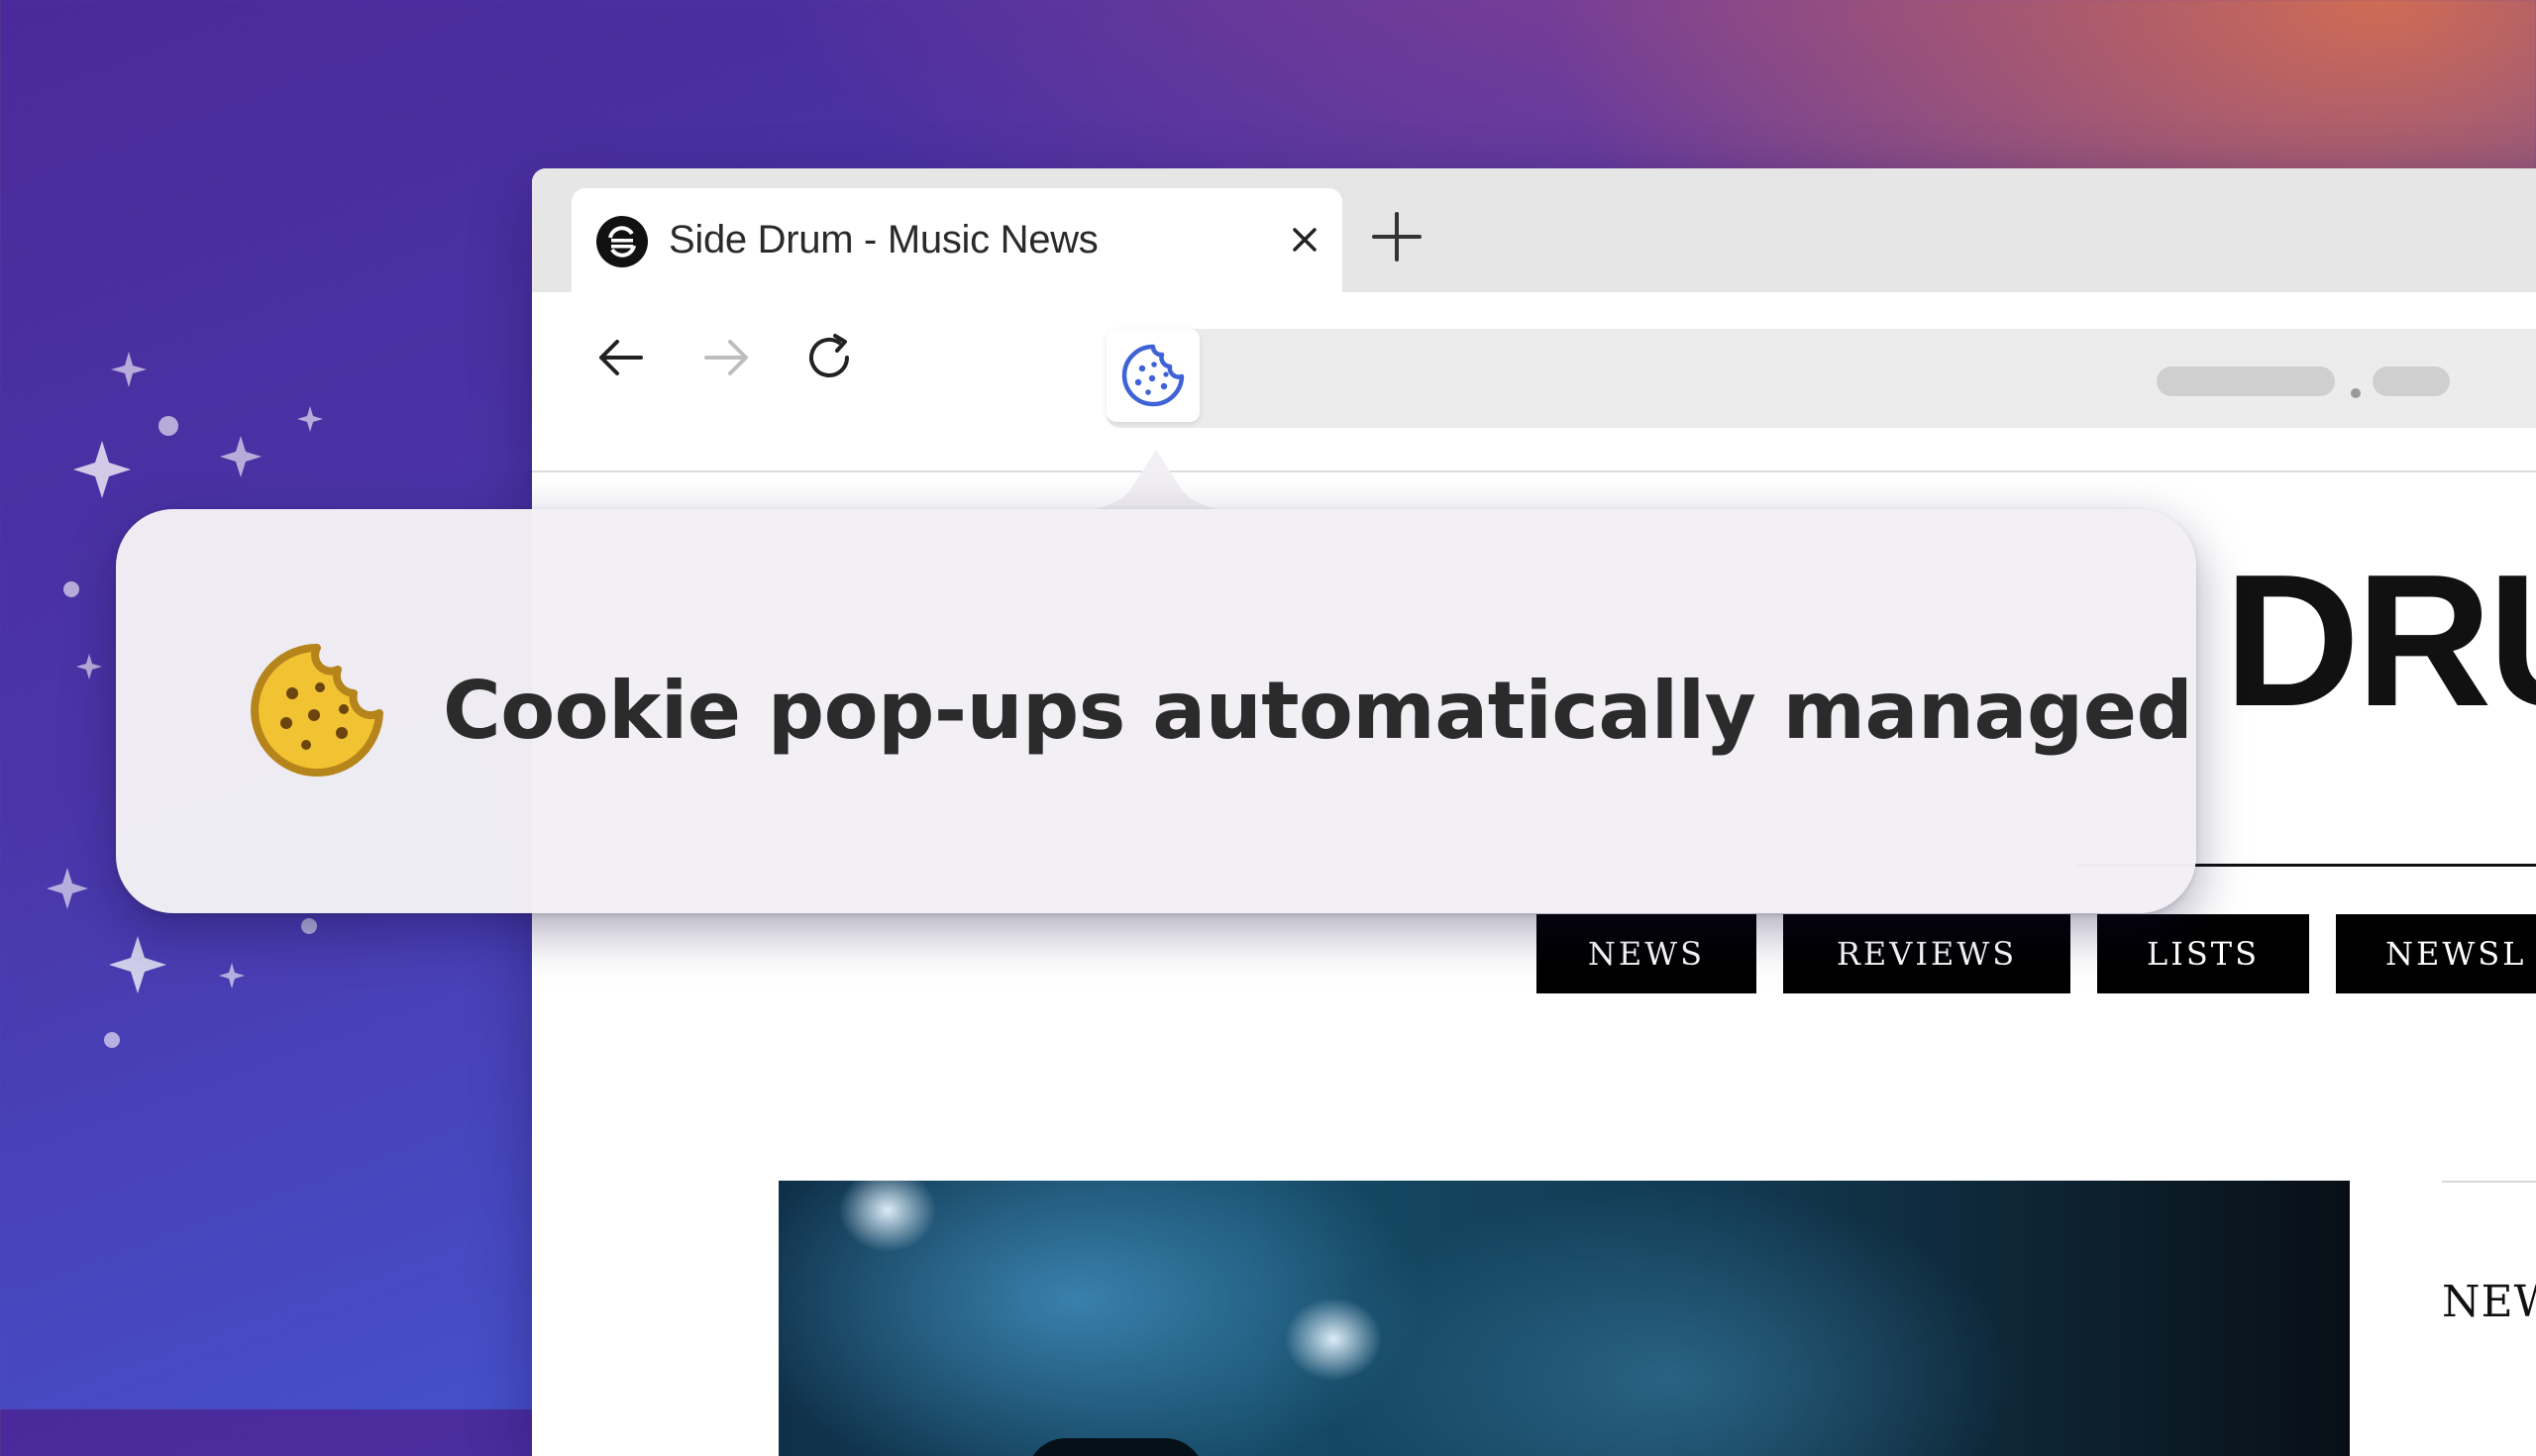 This screenshot has height=1456, width=2536. What do you see at coordinates (622, 241) in the screenshot?
I see `site-logo-icon` at bounding box center [622, 241].